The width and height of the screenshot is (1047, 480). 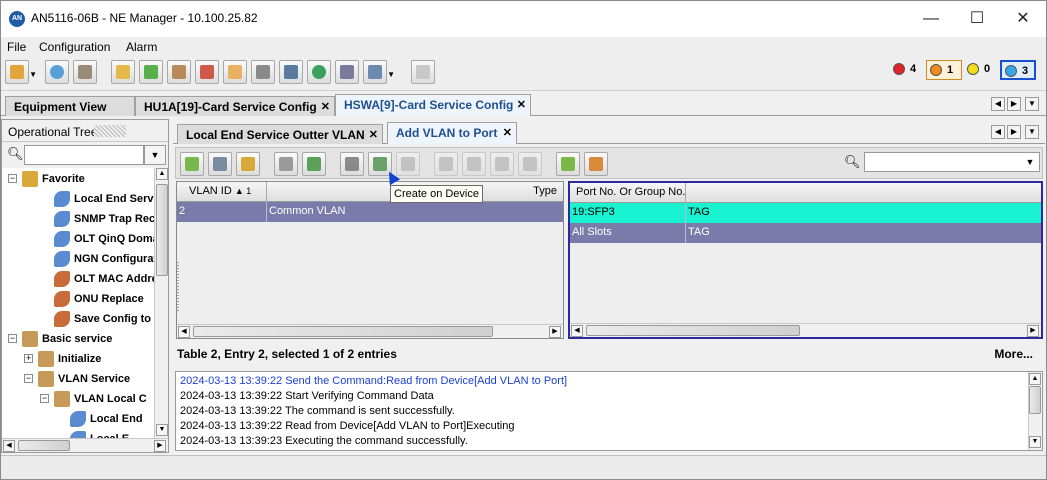 I want to click on table-row: 2 Common VLAN, so click(x=370, y=212).